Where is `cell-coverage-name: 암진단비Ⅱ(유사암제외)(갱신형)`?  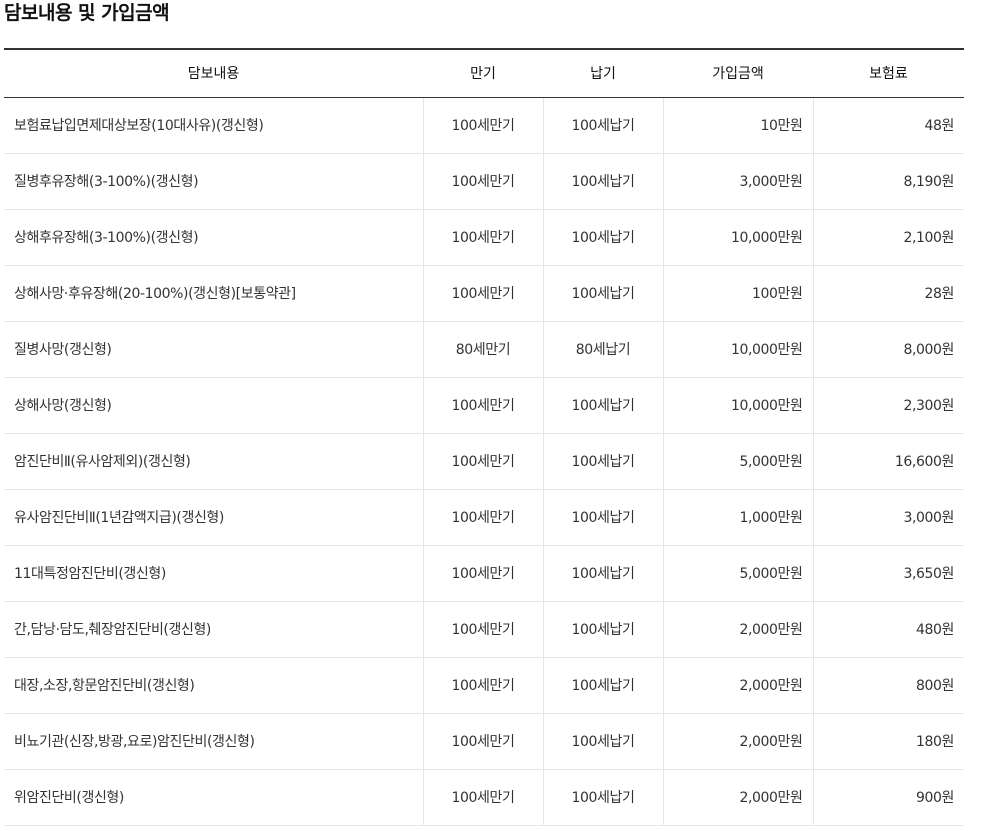
cell-coverage-name: 암진단비Ⅱ(유사암제외)(갱신형) is located at coordinates (213, 461).